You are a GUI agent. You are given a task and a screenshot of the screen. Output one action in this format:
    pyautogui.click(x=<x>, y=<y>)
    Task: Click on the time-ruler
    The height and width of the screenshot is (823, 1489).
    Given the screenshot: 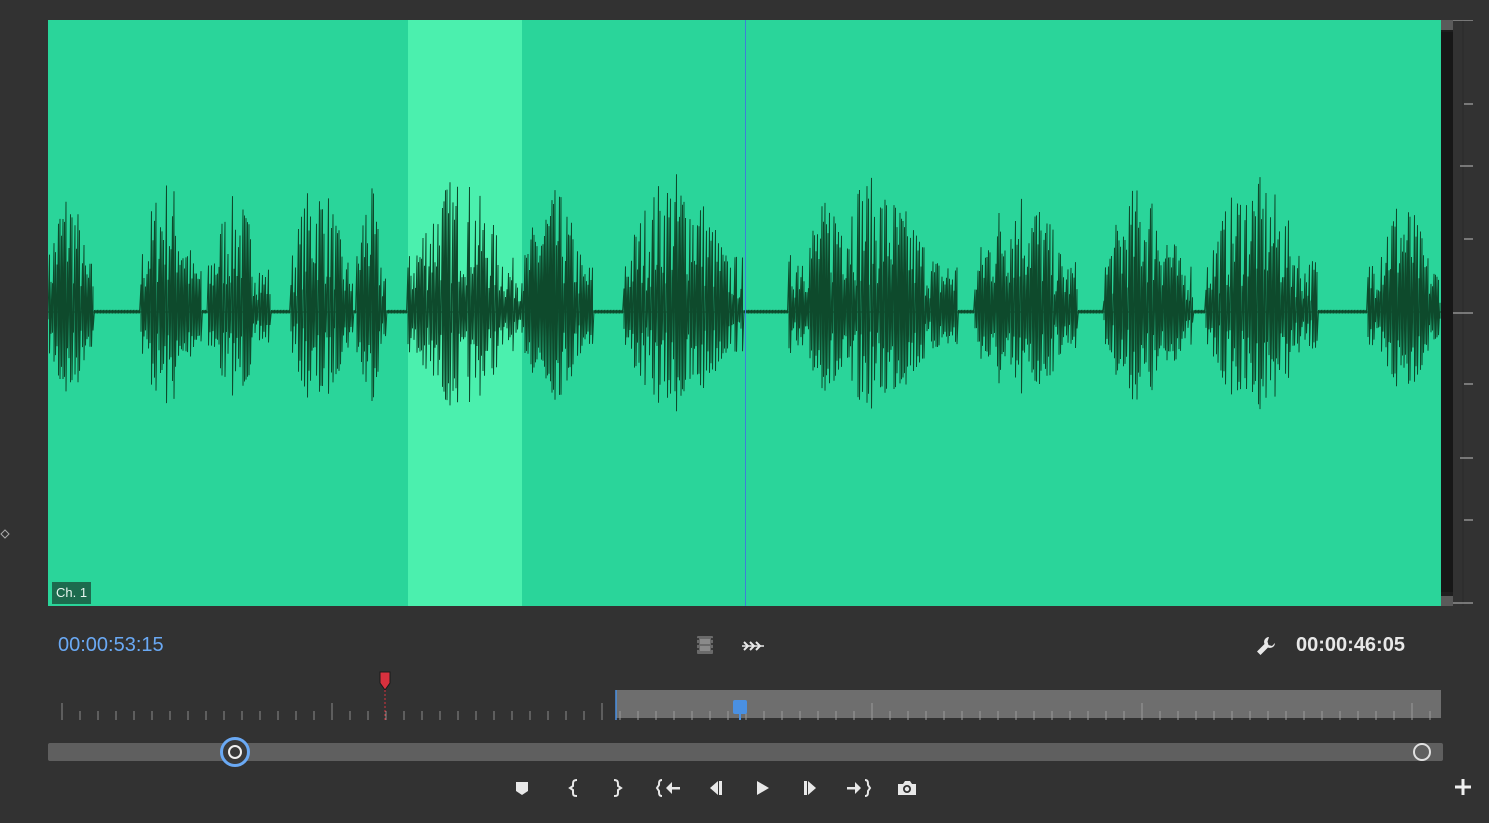 What is the action you would take?
    pyautogui.click(x=744, y=695)
    